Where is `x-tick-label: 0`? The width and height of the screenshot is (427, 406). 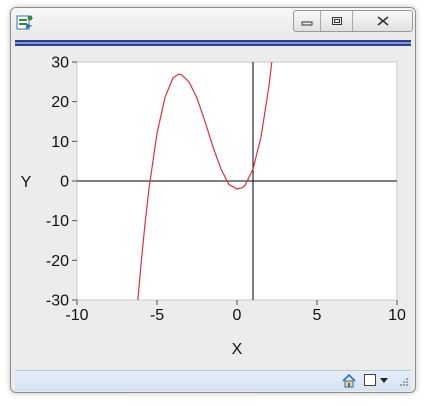 x-tick-label: 0 is located at coordinates (237, 315).